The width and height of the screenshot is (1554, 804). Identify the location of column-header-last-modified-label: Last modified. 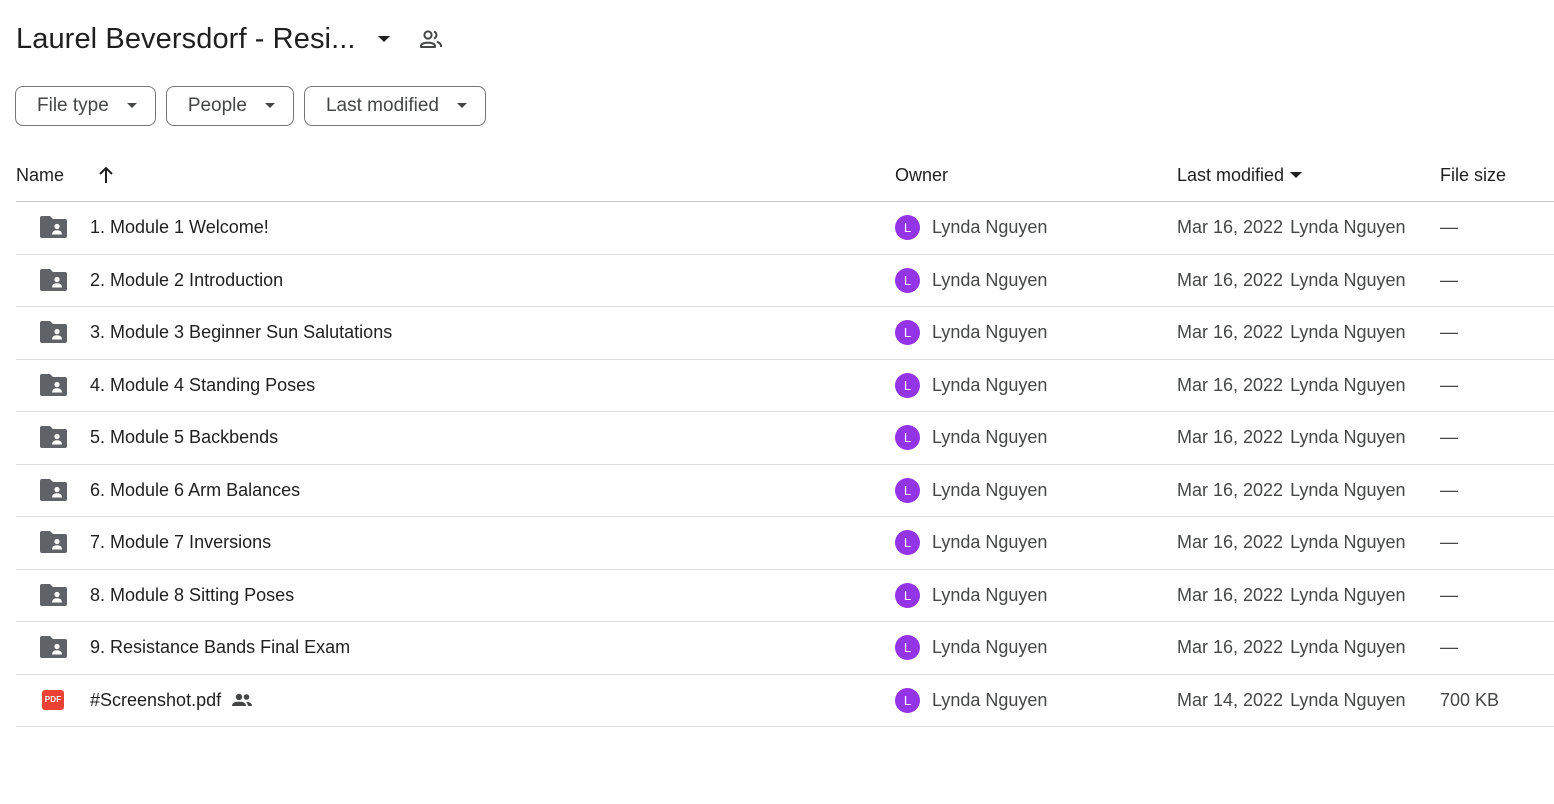
(1231, 174).